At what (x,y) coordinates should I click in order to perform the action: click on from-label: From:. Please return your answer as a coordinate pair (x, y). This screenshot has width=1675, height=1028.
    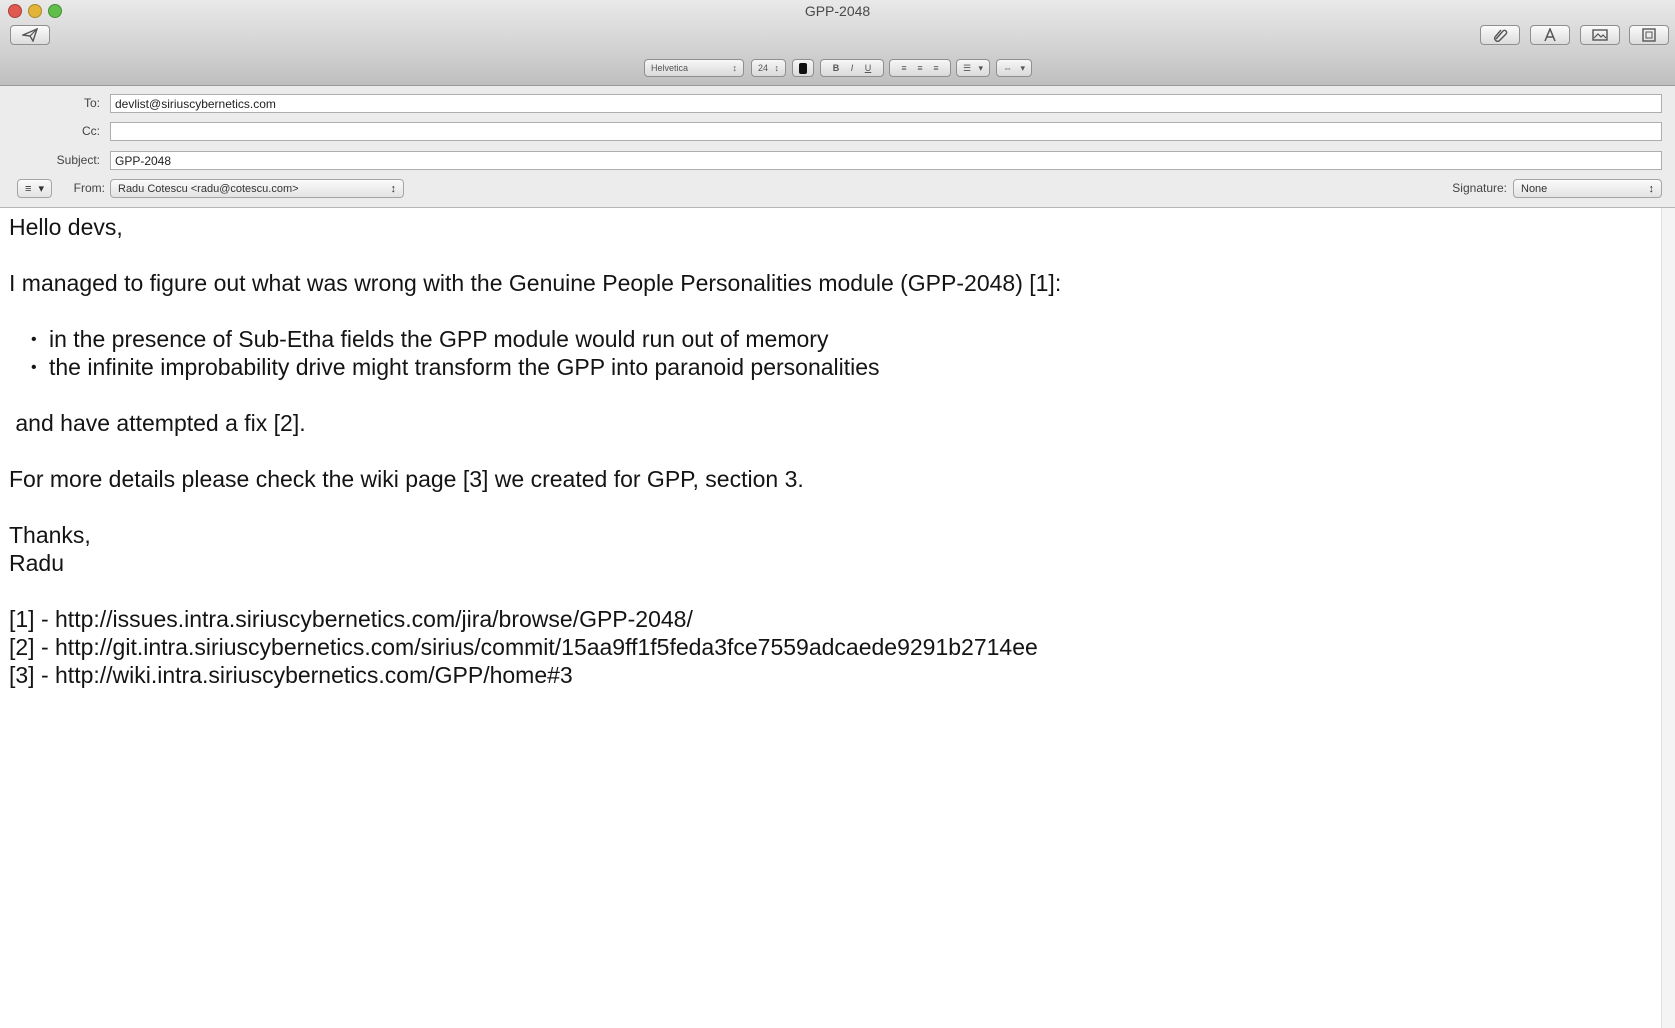
    Looking at the image, I should click on (89, 188).